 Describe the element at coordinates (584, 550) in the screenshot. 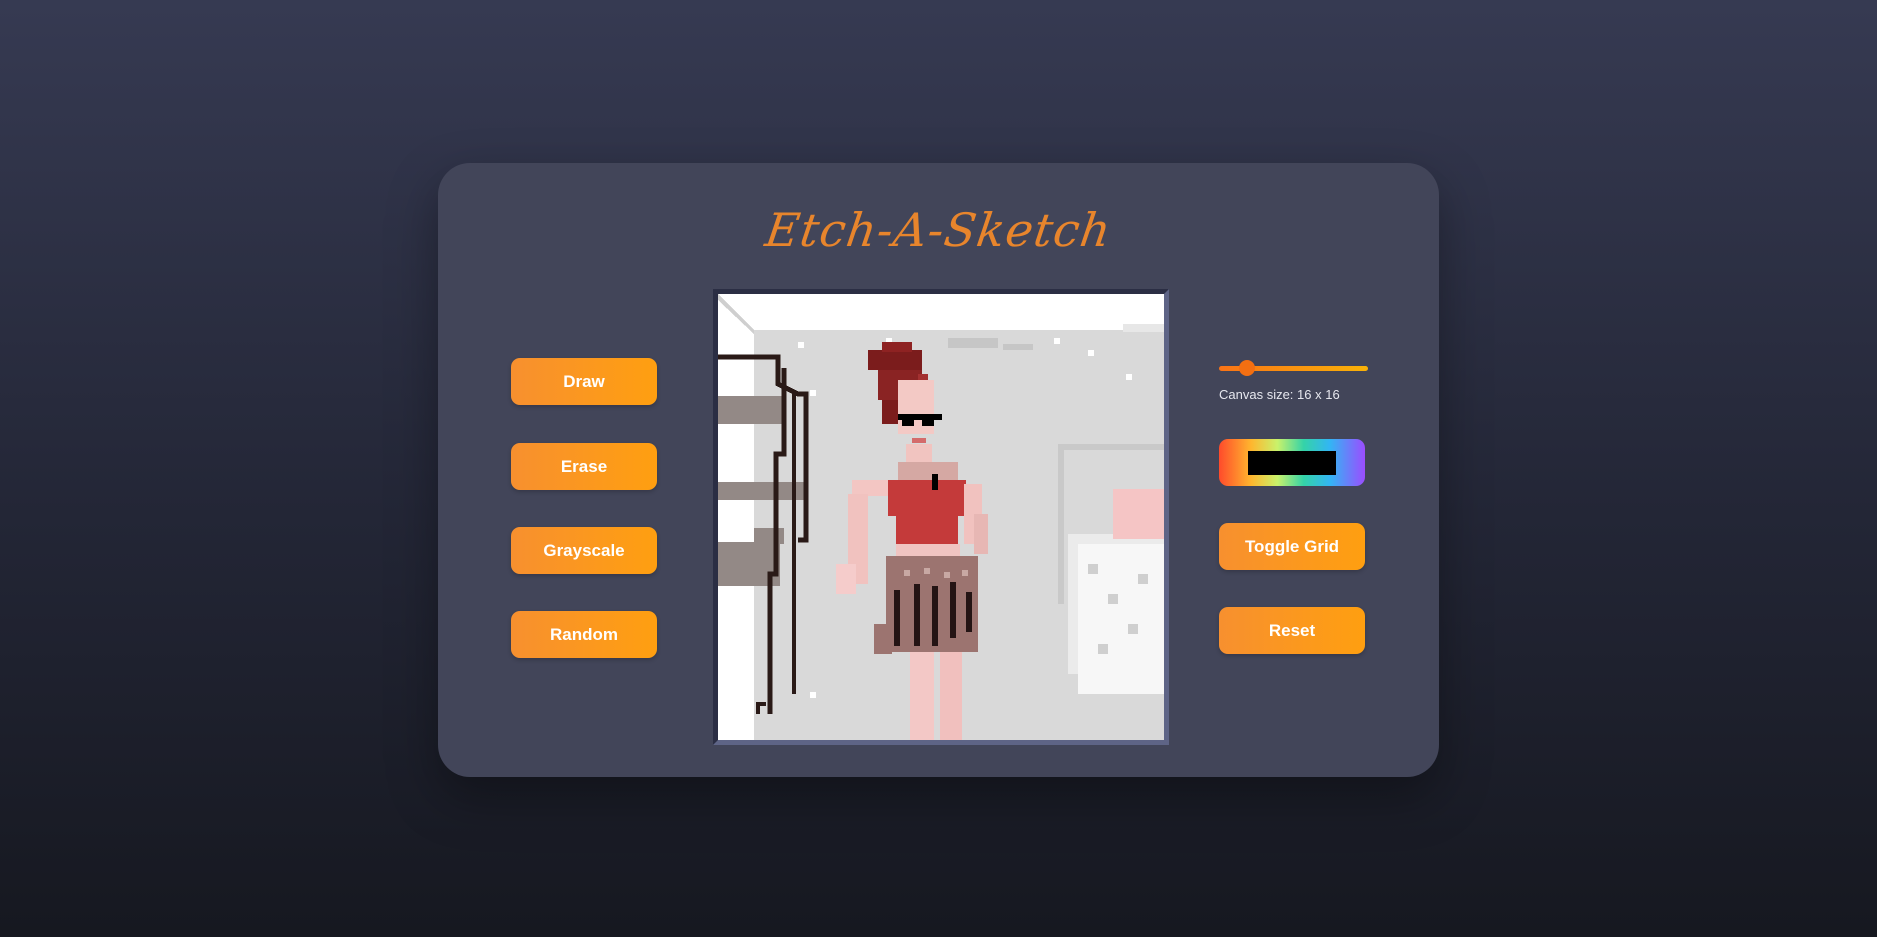

I see `grayscale-button: Grayscale` at that location.